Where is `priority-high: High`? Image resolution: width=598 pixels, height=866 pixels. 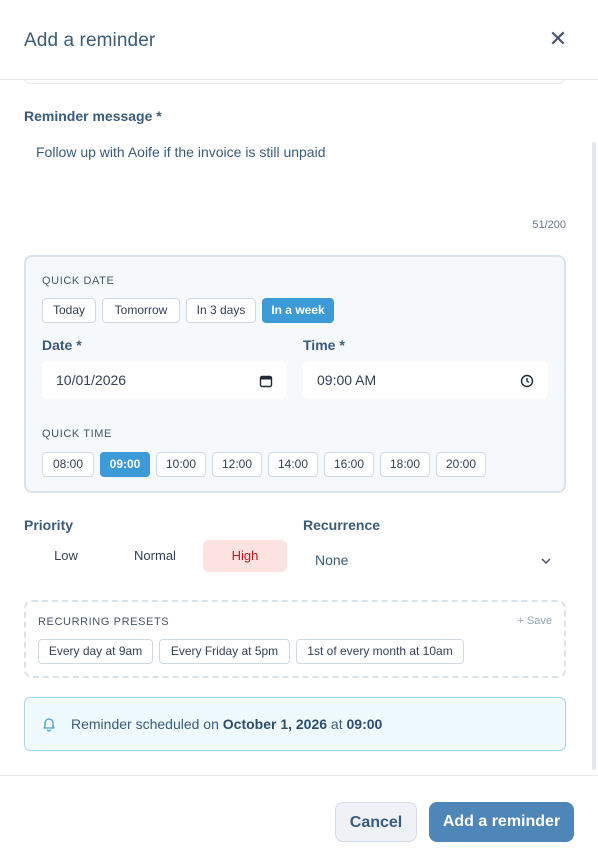
priority-high: High is located at coordinates (245, 556).